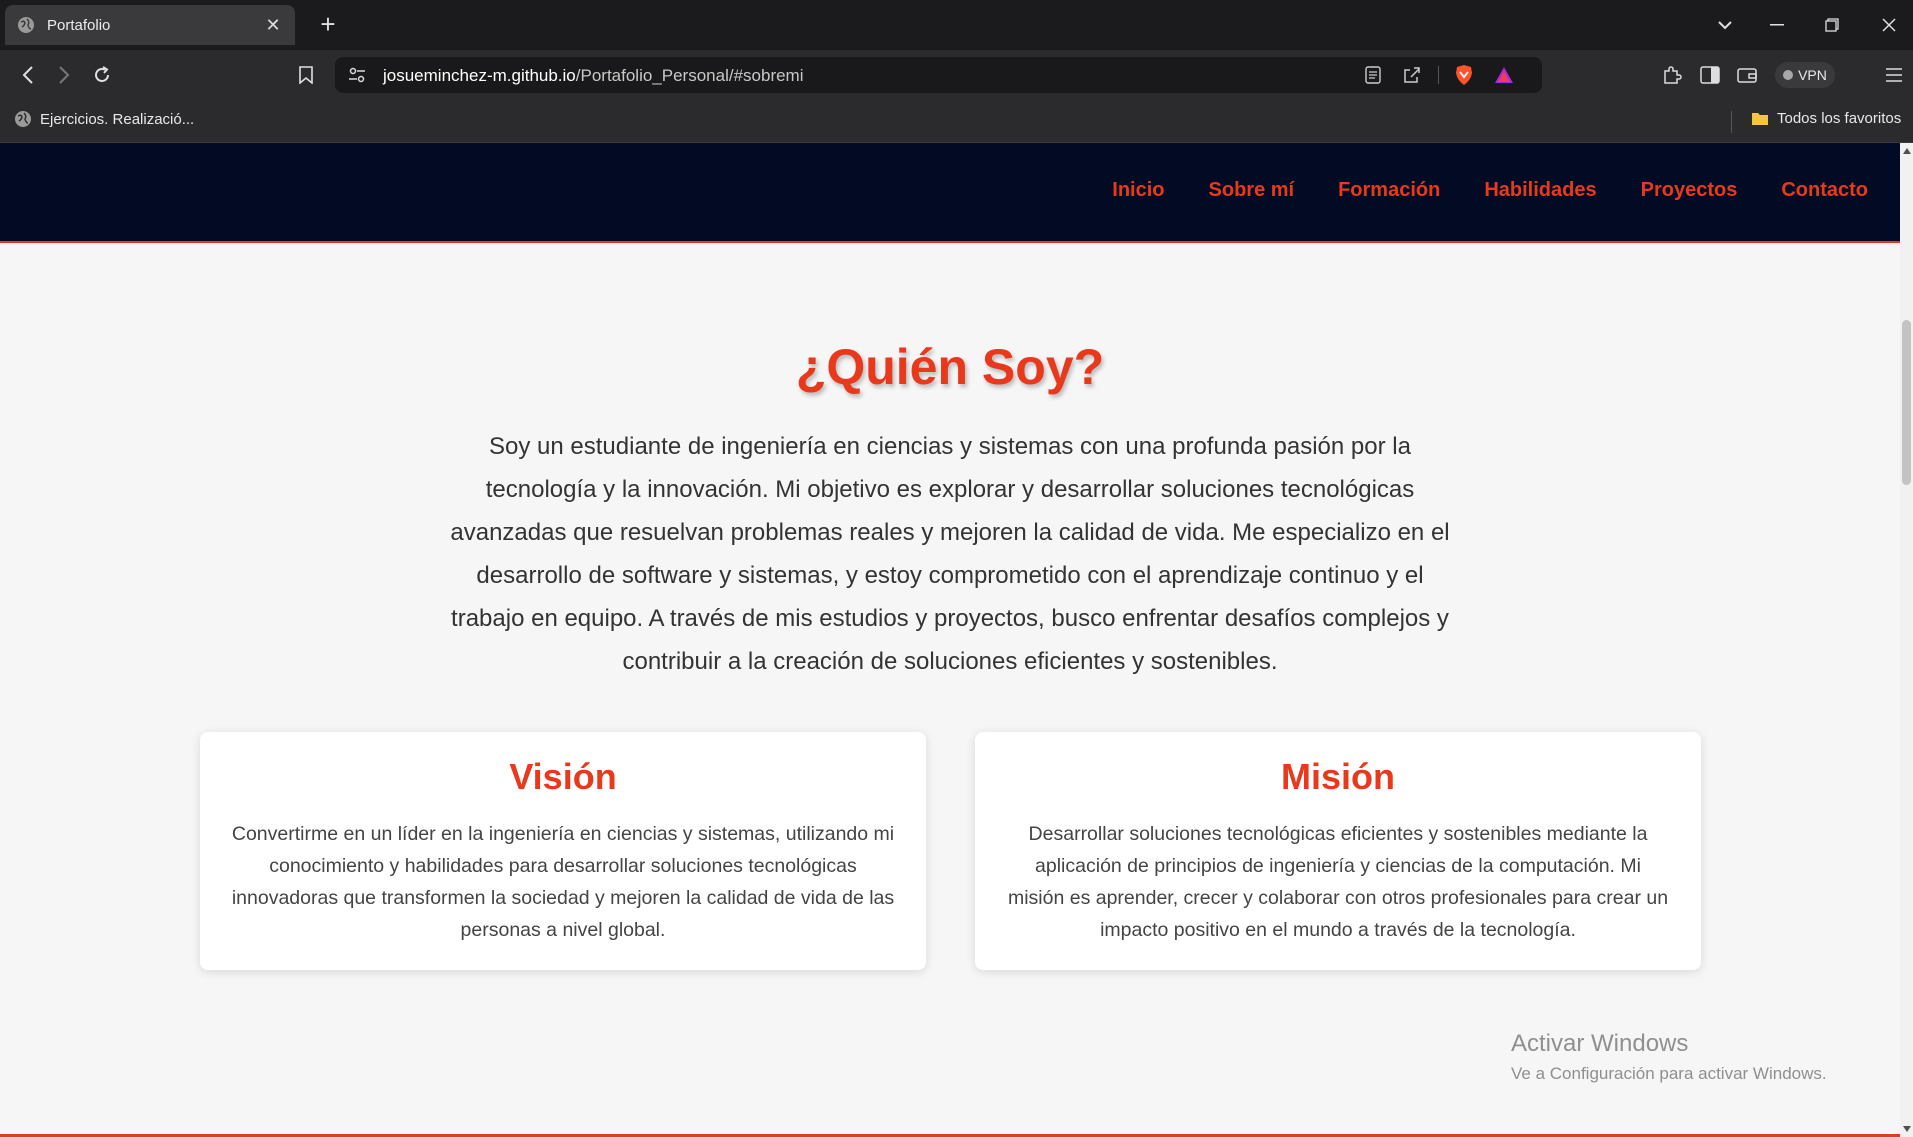 The width and height of the screenshot is (1913, 1137). Describe the element at coordinates (1669, 1073) in the screenshot. I see `watermark-subtitle: Ve a Configuración para activar Windows.` at that location.